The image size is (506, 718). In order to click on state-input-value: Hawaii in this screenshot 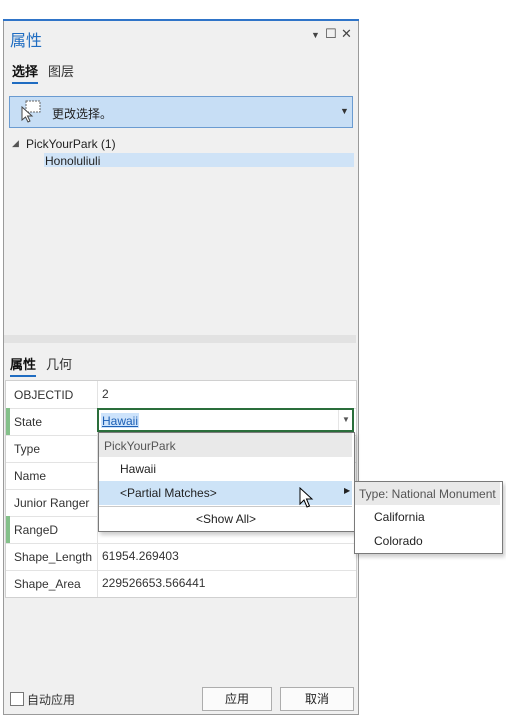, I will do `click(120, 421)`.